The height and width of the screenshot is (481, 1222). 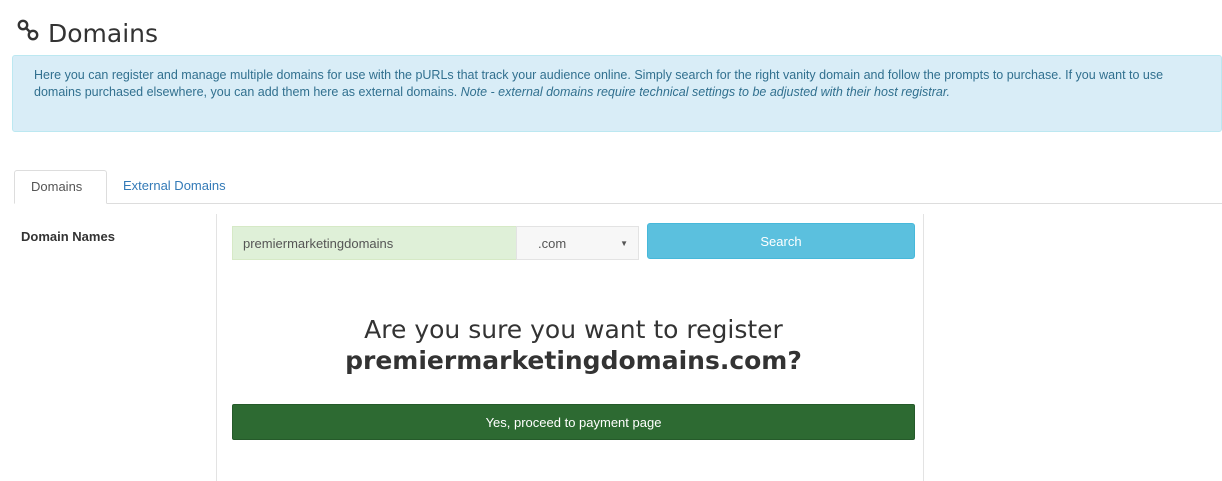 I want to click on page-title: Domains, so click(x=103, y=33).